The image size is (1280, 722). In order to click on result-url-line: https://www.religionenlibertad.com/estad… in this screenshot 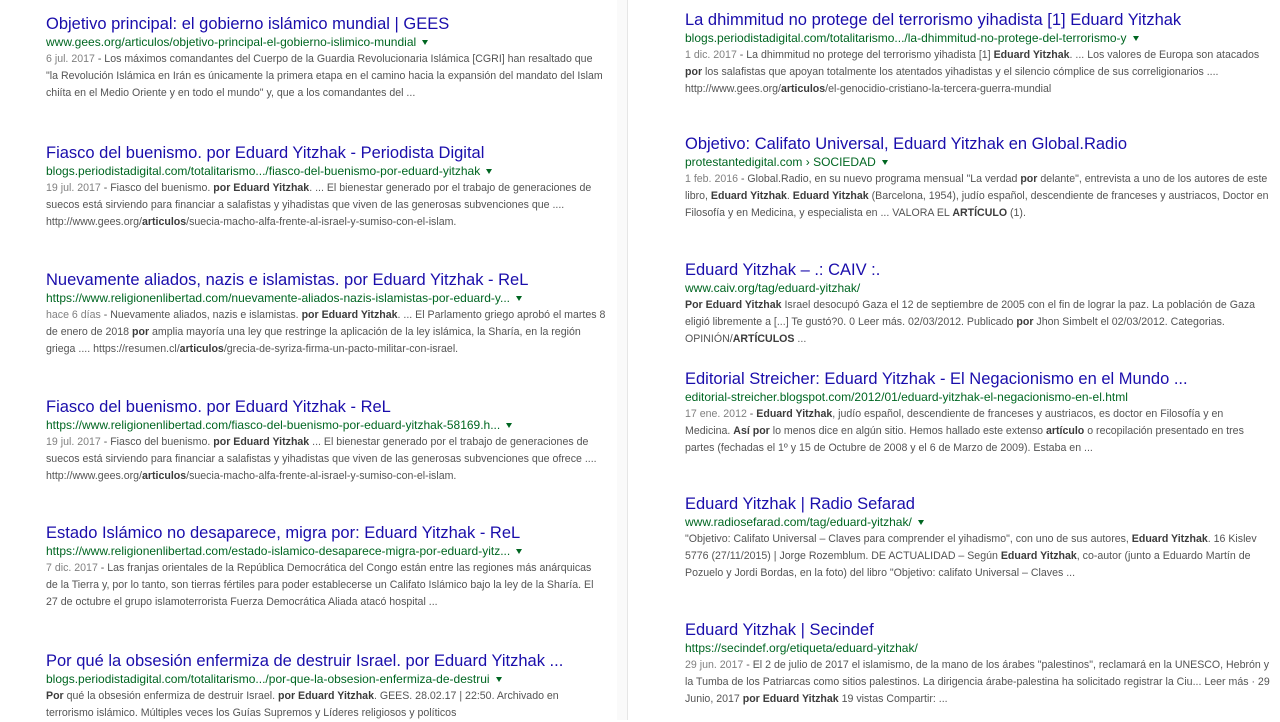, I will do `click(326, 551)`.